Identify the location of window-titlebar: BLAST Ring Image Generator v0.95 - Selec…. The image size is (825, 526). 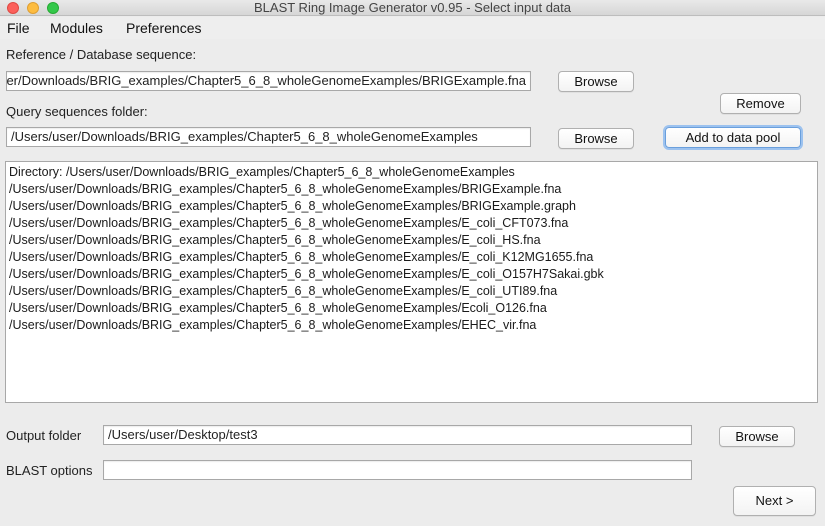
(412, 8).